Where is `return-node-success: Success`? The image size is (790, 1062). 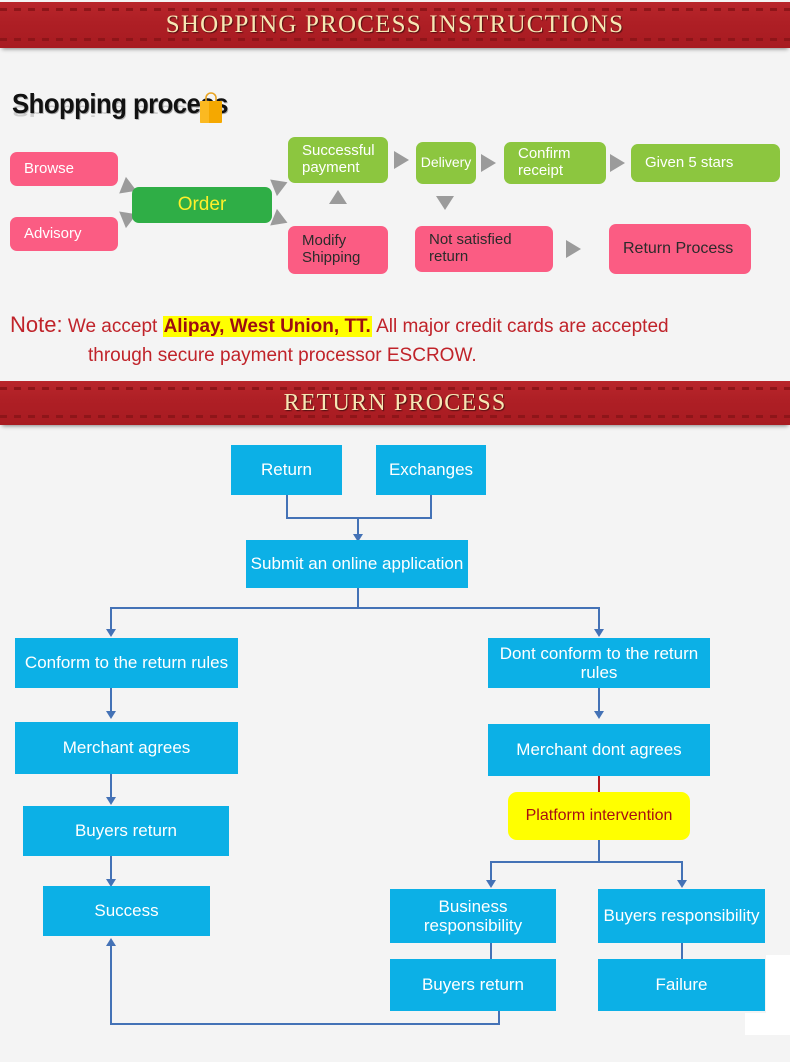 return-node-success: Success is located at coordinates (126, 911).